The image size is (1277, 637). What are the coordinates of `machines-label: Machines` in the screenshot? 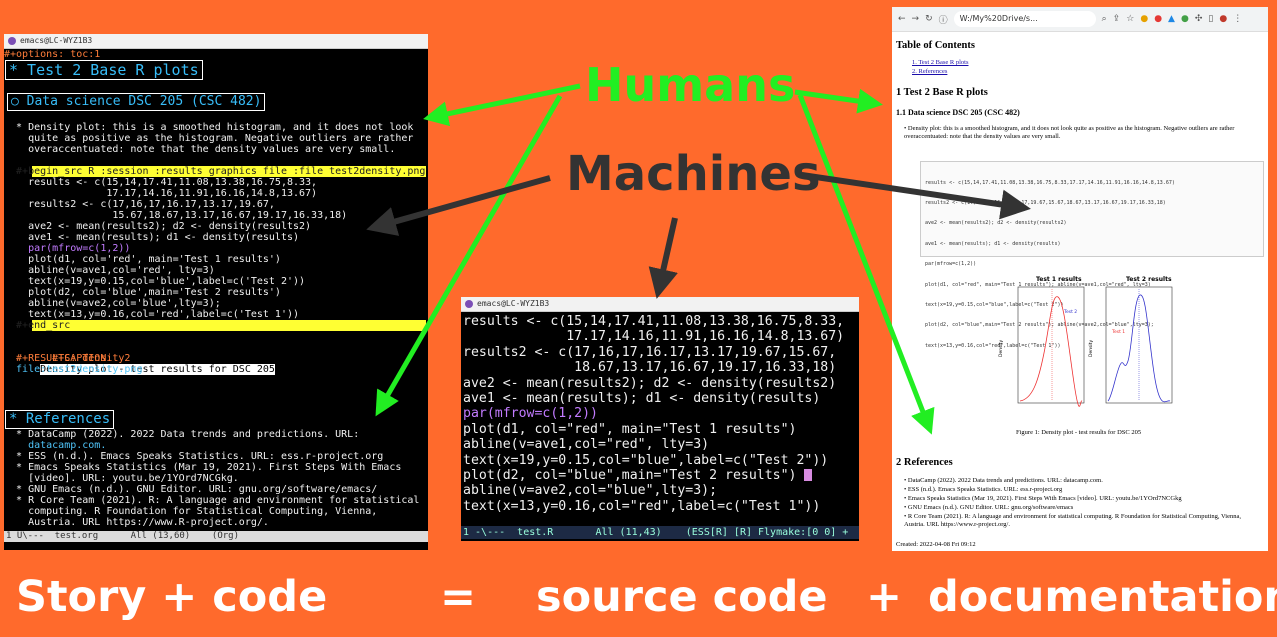 It's located at (693, 174).